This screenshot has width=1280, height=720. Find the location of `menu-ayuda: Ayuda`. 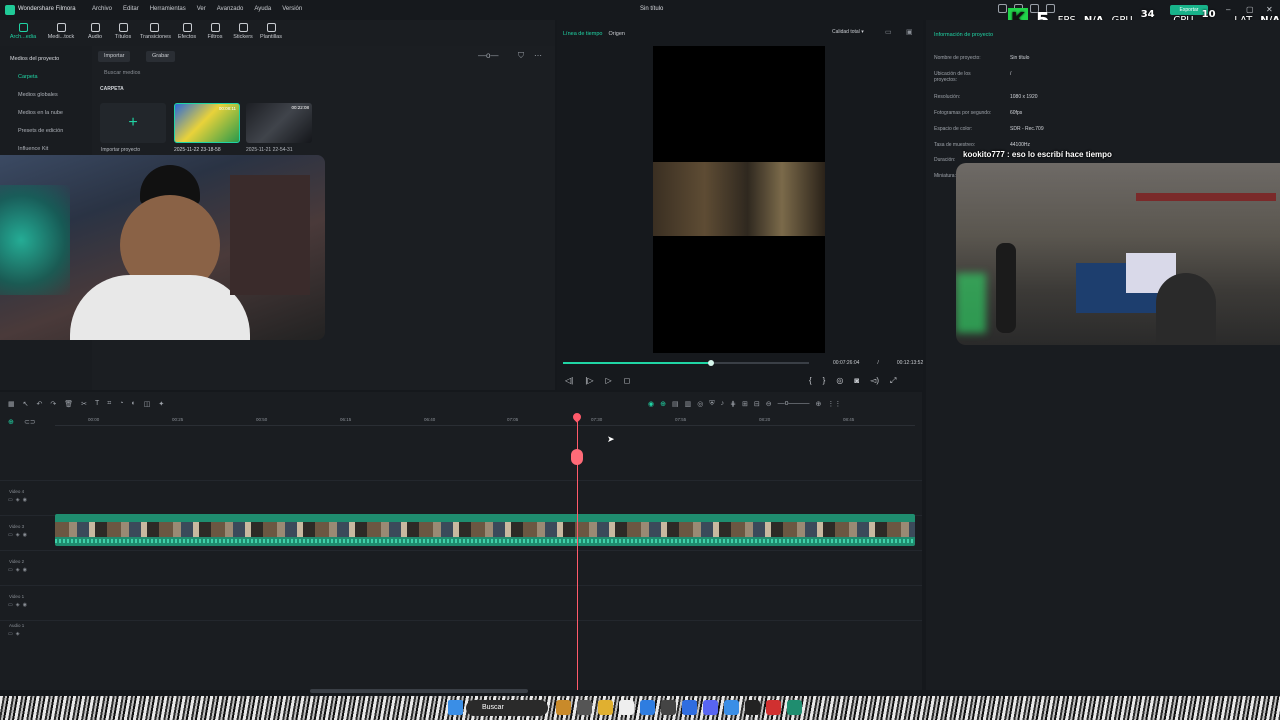

menu-ayuda: Ayuda is located at coordinates (262, 9).